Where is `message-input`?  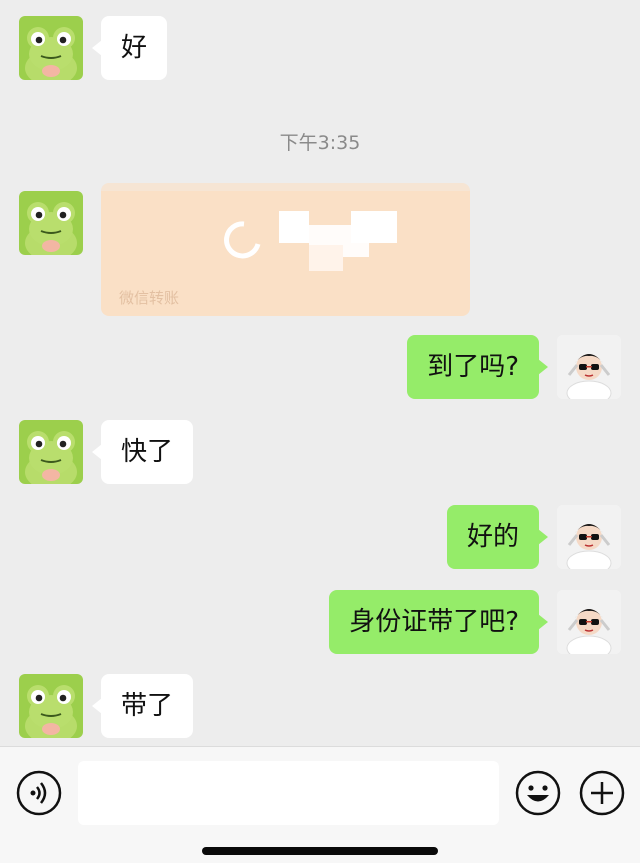
message-input is located at coordinates (288, 793).